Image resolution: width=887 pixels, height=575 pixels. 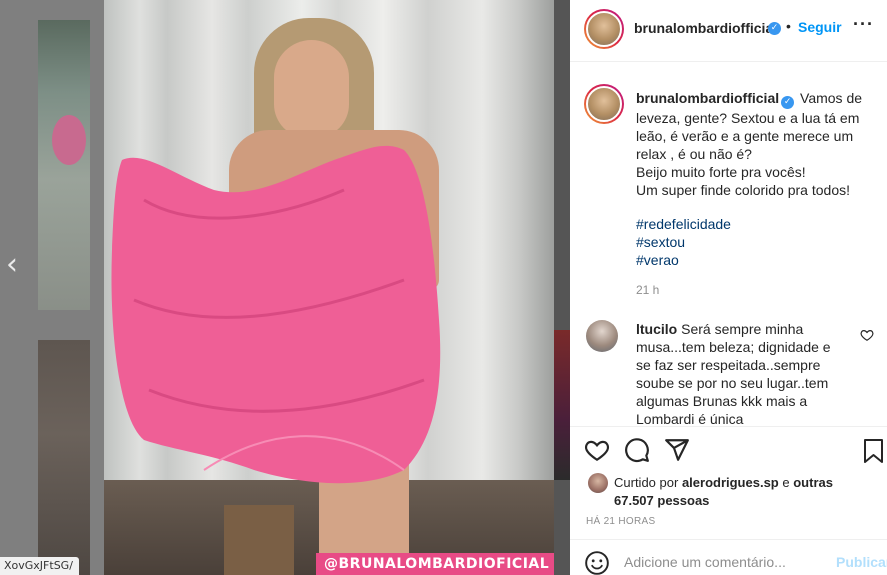 What do you see at coordinates (721, 172) in the screenshot?
I see `caption-line: Beijo muito forte pra vocês!` at bounding box center [721, 172].